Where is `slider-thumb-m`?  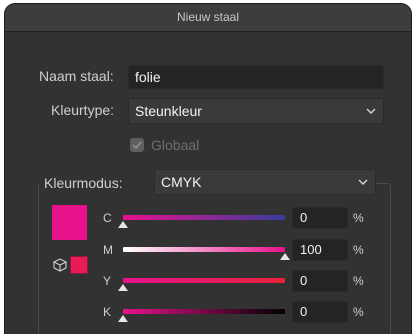
slider-thumb-m is located at coordinates (285, 256).